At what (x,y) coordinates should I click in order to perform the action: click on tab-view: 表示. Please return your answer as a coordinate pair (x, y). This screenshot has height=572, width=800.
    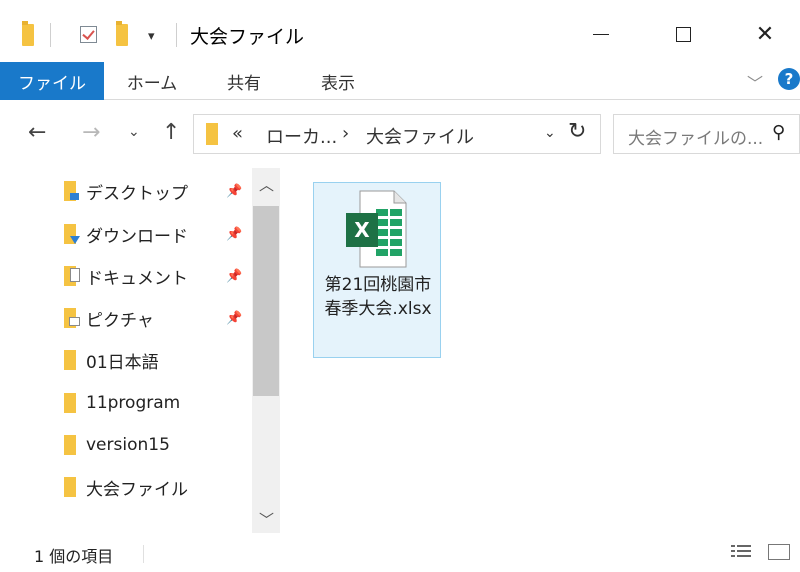
    Looking at the image, I should click on (338, 81).